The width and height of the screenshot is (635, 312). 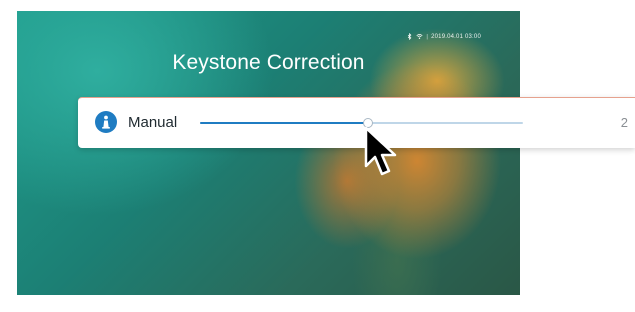 I want to click on keystone-icon, so click(x=106, y=122).